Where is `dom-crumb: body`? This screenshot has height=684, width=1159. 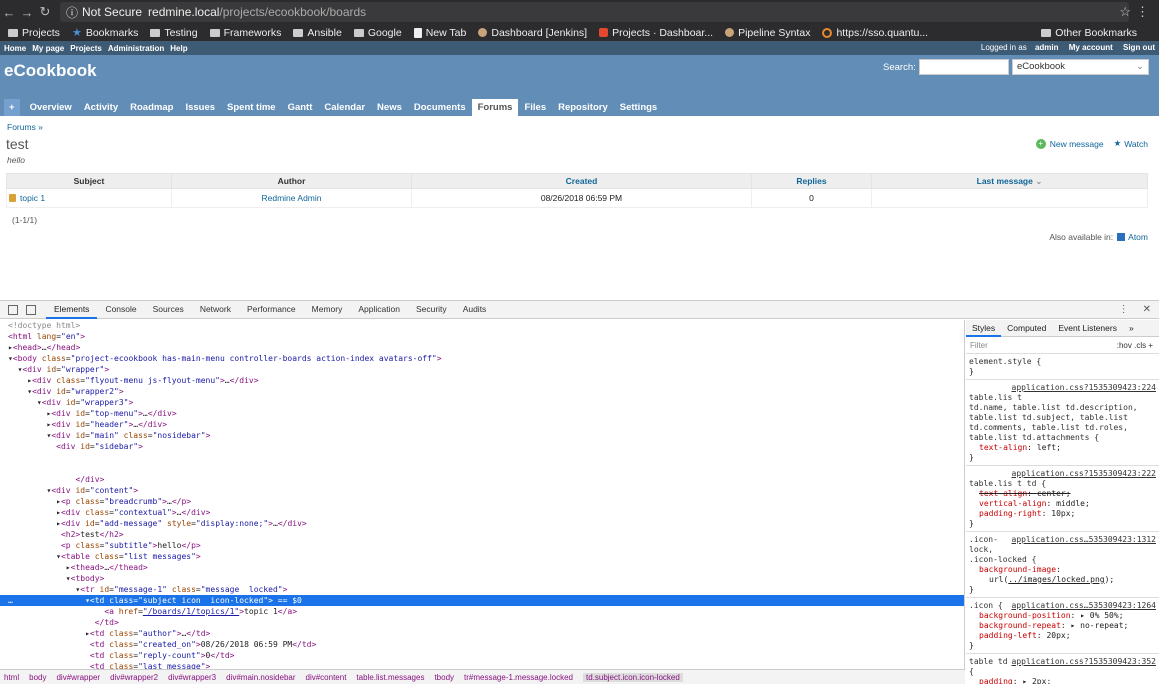
dom-crumb: body is located at coordinates (37, 677).